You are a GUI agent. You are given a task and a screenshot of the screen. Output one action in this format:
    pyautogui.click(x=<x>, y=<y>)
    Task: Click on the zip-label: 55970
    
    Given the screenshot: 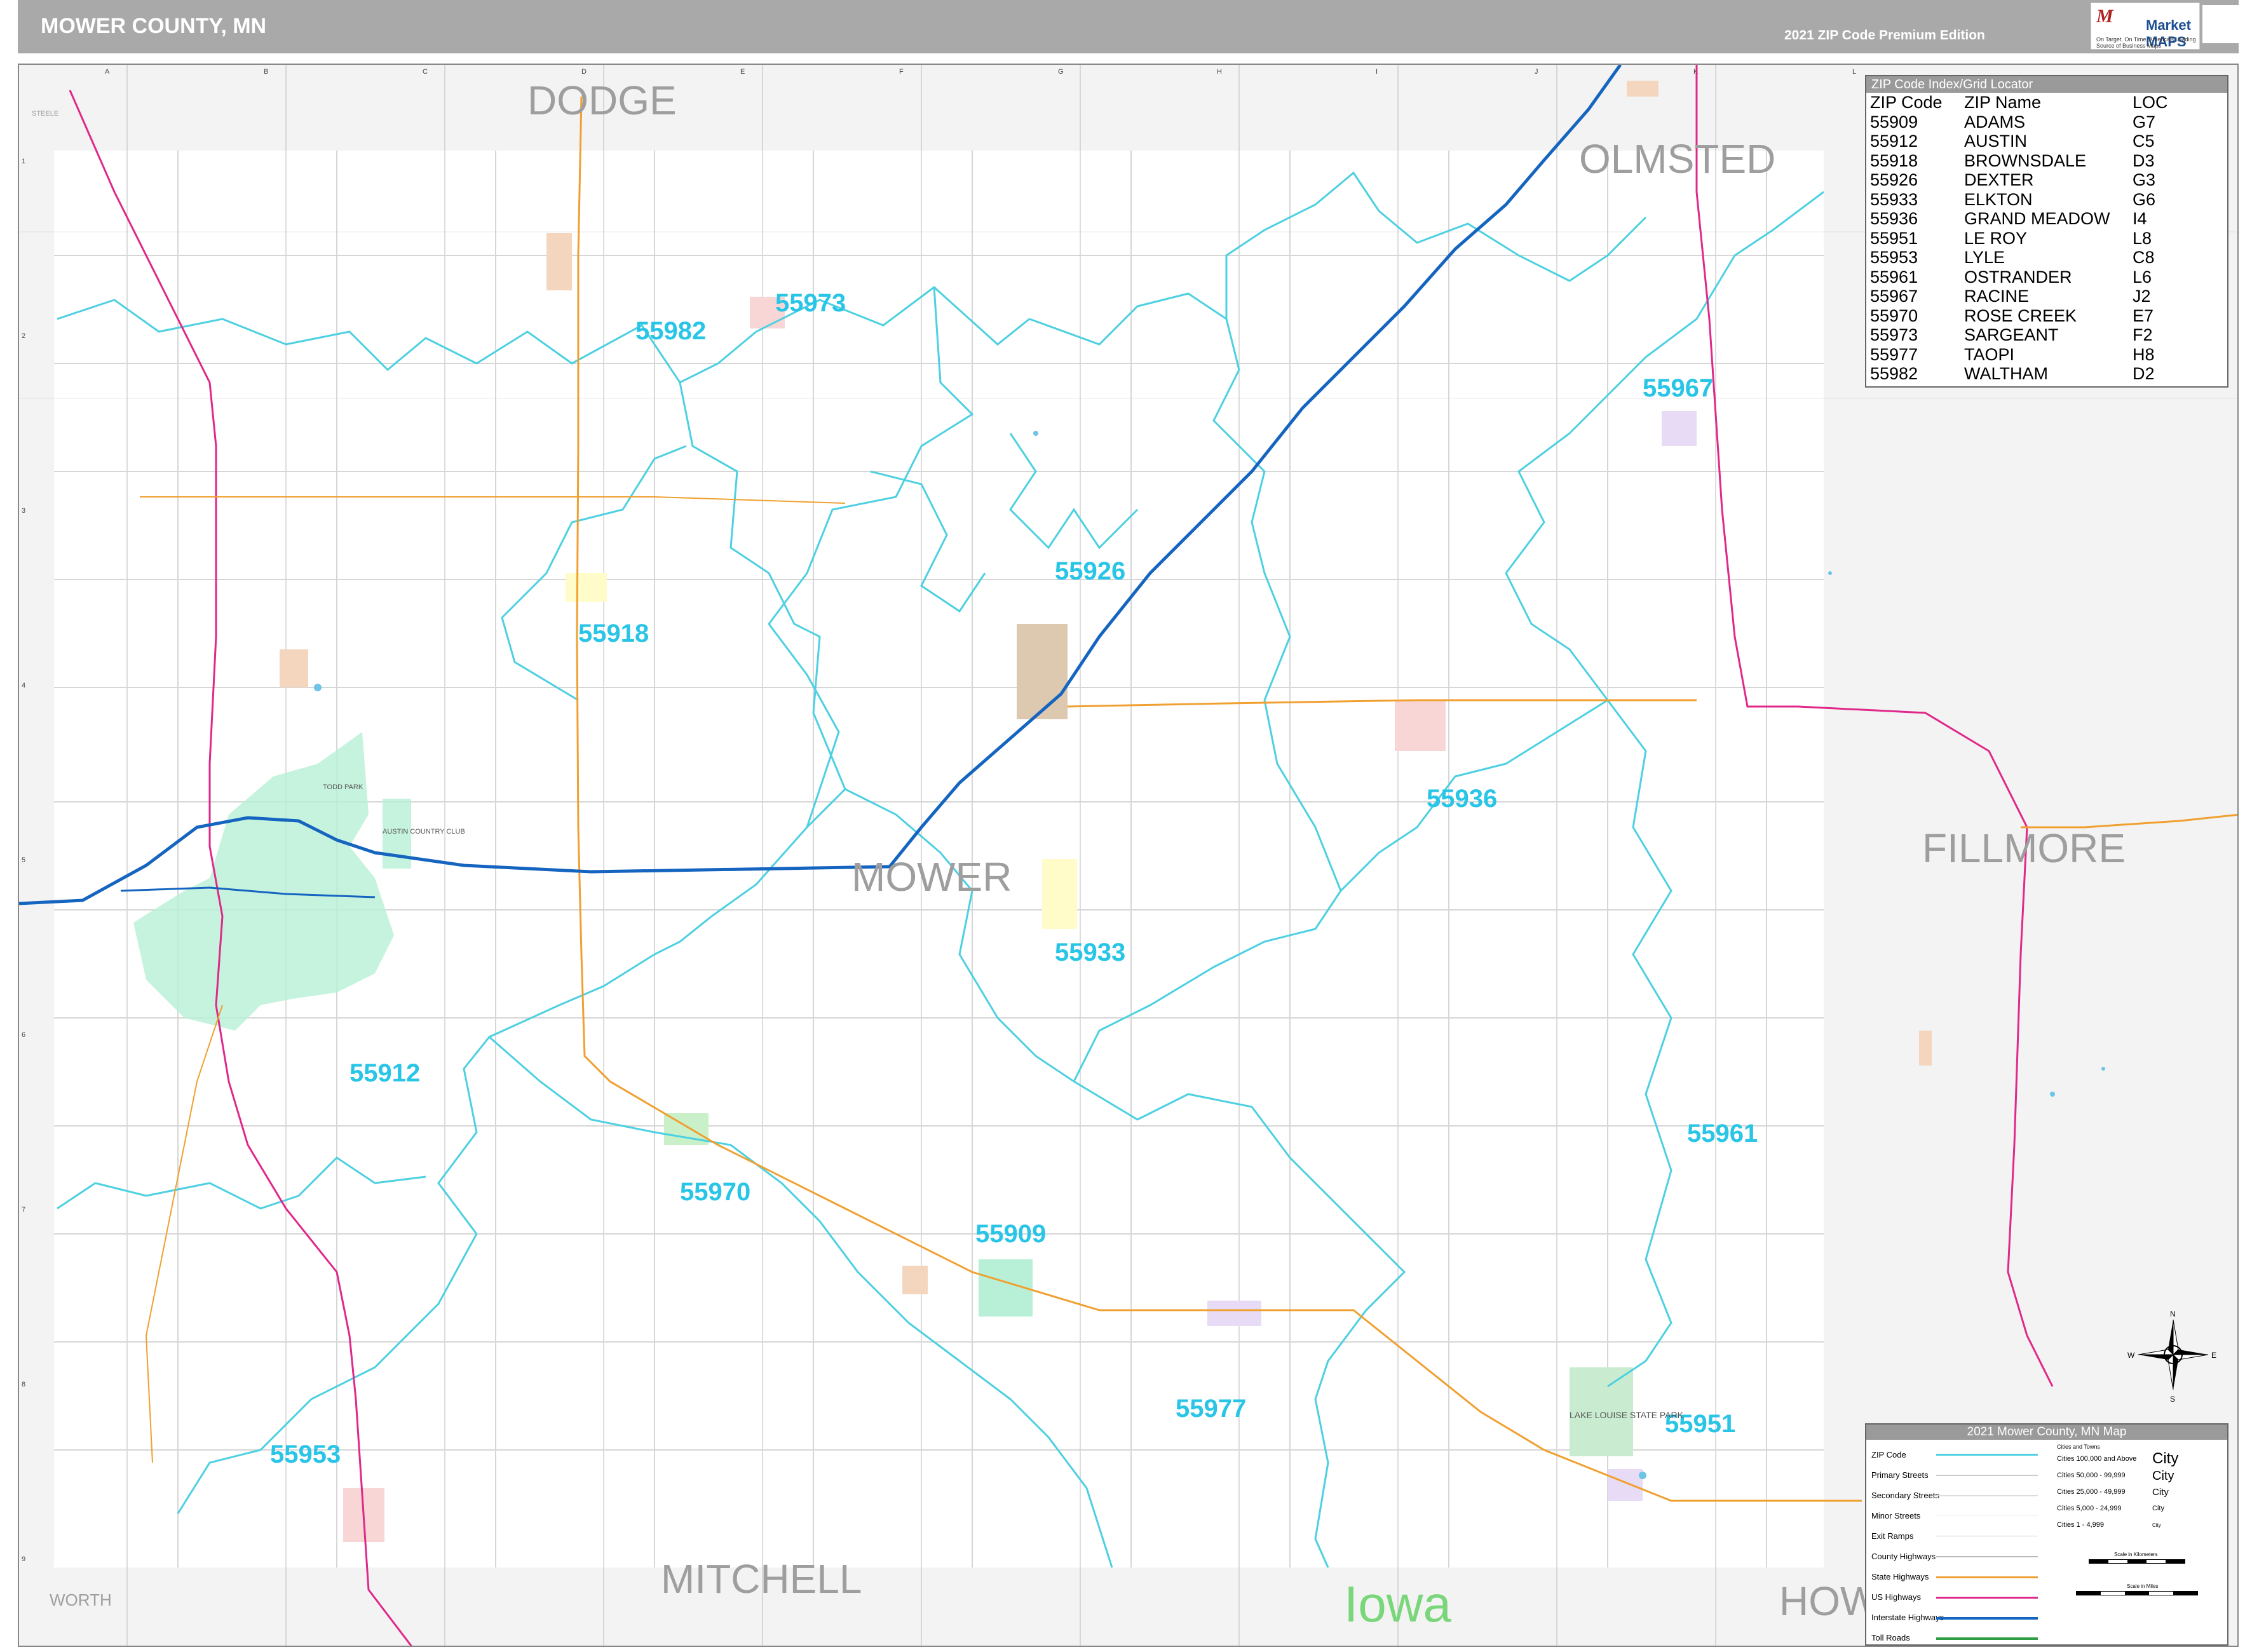 What is the action you would take?
    pyautogui.click(x=715, y=1192)
    